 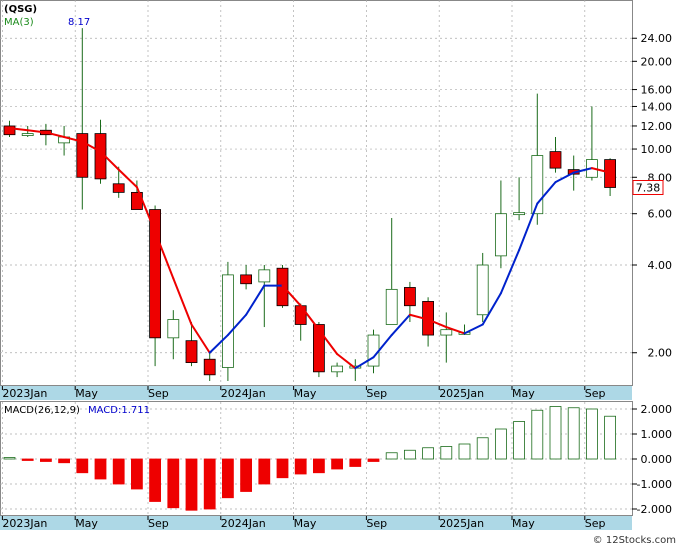 I want to click on price-tick-label: 2.00, so click(x=660, y=353).